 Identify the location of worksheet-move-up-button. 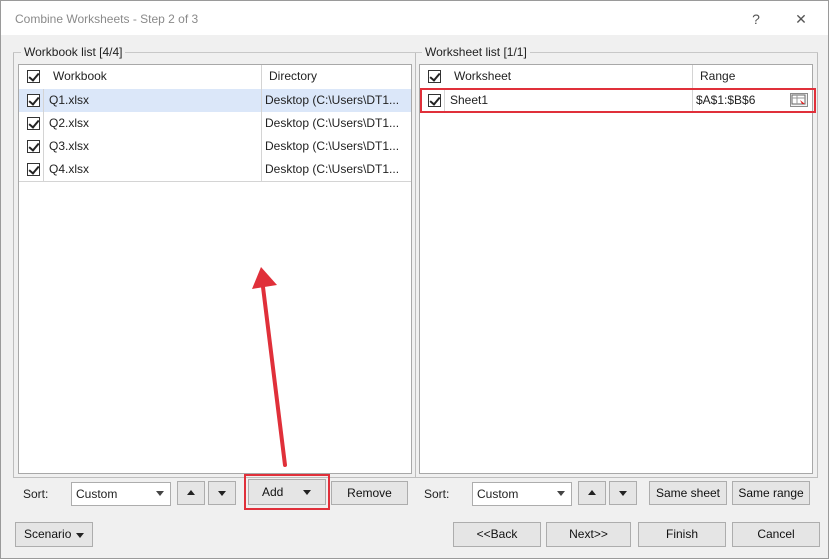
(592, 493).